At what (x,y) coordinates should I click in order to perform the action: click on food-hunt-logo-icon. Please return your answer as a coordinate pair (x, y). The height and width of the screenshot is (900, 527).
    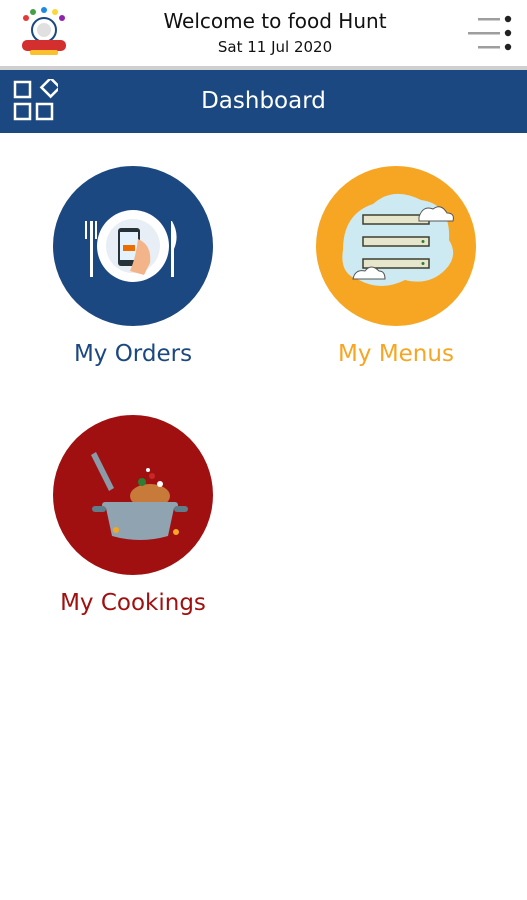
    Looking at the image, I should click on (44, 31).